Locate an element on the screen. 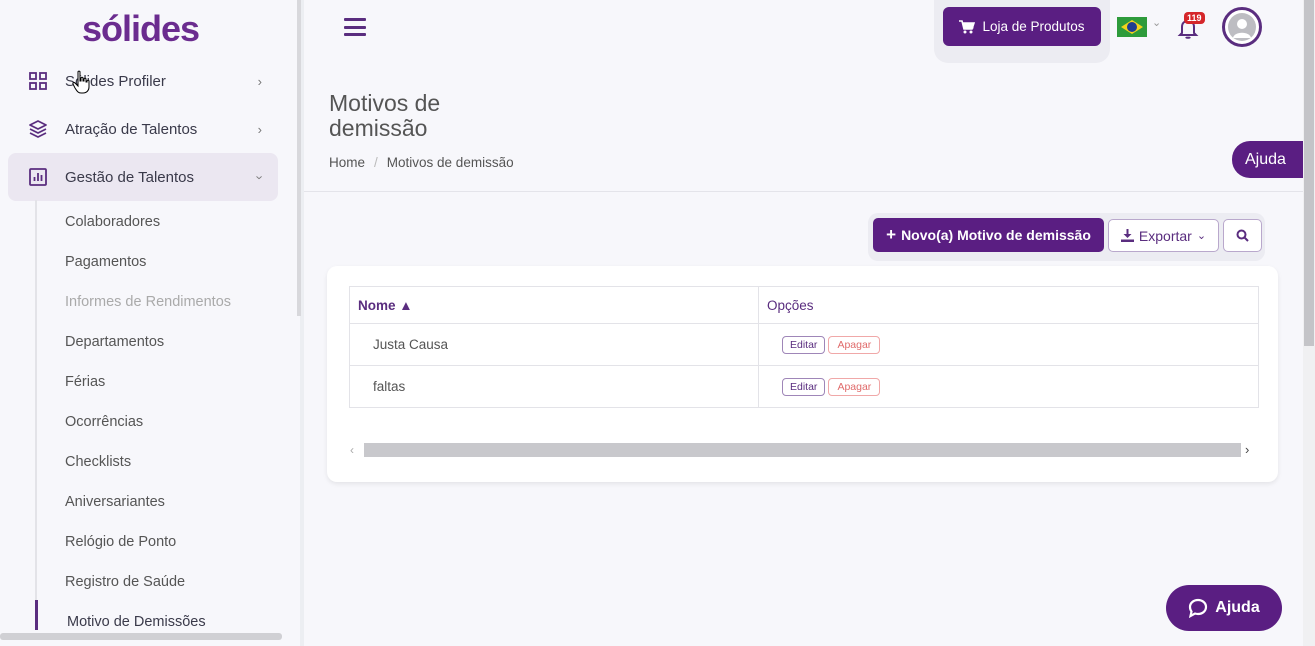 The height and width of the screenshot is (646, 1315). search-icon is located at coordinates (1242, 235).